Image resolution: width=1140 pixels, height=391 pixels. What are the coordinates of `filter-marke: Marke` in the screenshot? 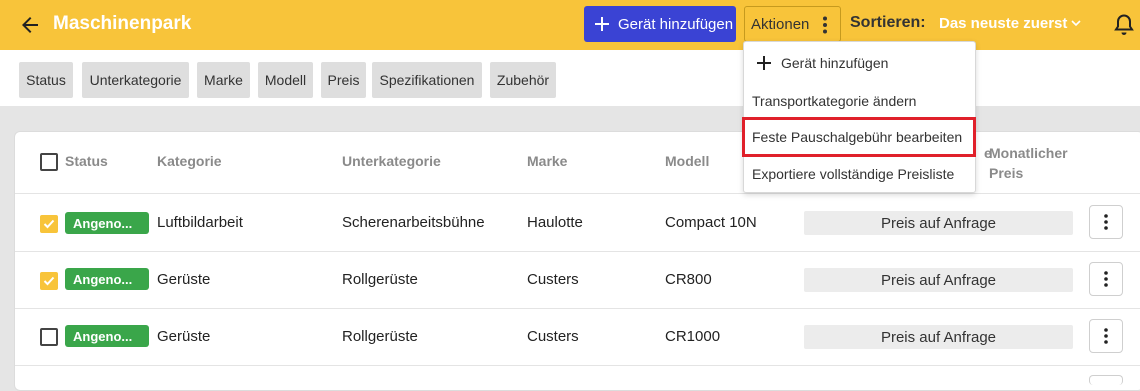 It's located at (223, 80).